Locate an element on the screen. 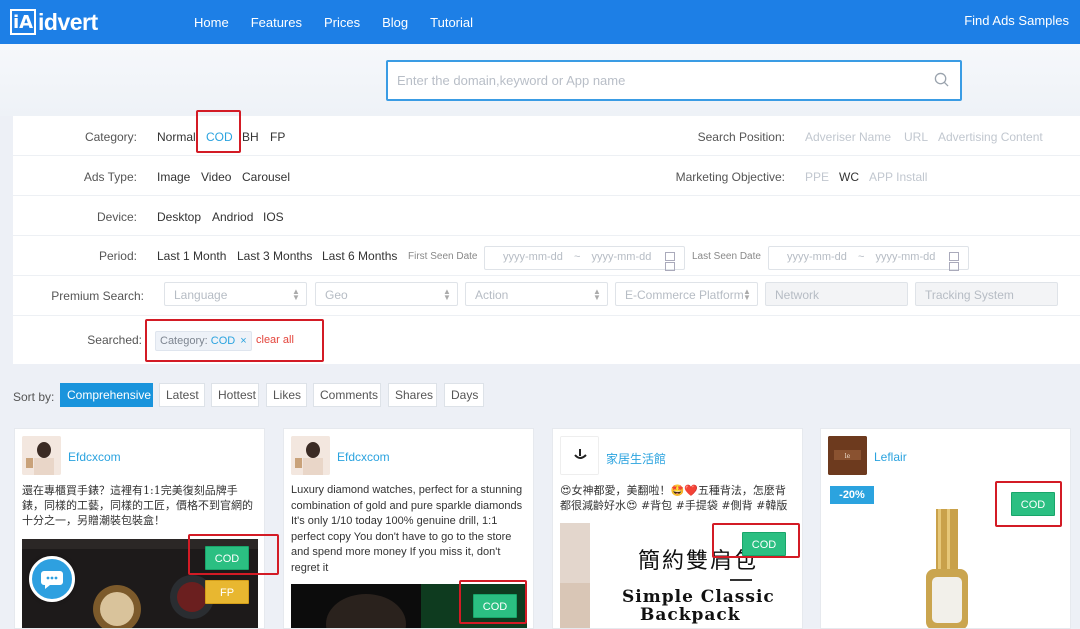  sort-comments: Comments is located at coordinates (347, 395).